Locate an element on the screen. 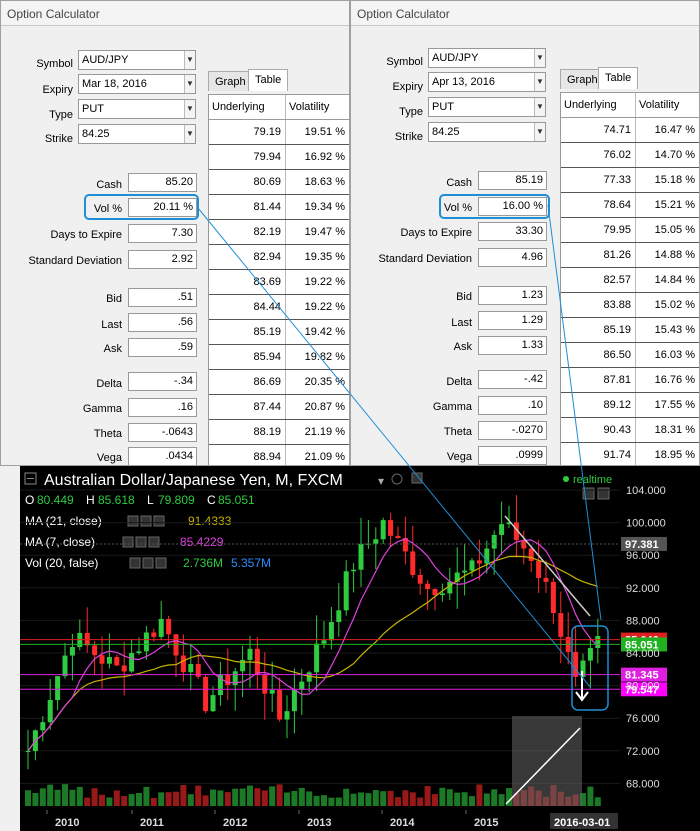 The image size is (700, 831). bid-field: .51 is located at coordinates (162, 297).